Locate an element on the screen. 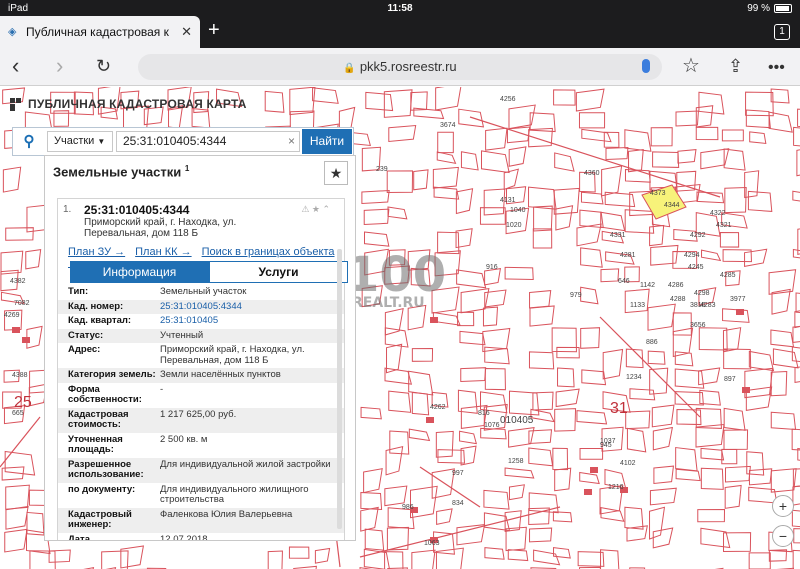 Image resolution: width=800 pixels, height=569 pixels. bookmark-star-icon: ☆ is located at coordinates (691, 66).